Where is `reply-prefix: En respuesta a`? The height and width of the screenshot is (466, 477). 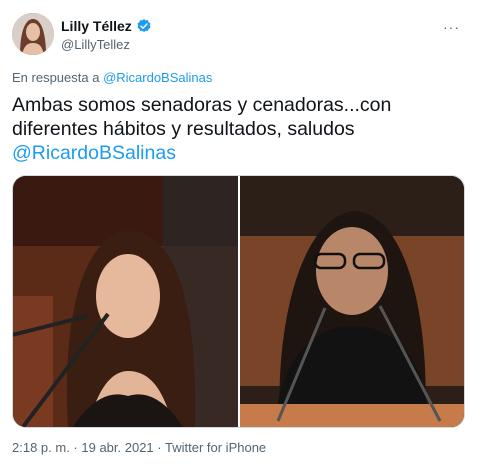 reply-prefix: En respuesta a is located at coordinates (58, 77).